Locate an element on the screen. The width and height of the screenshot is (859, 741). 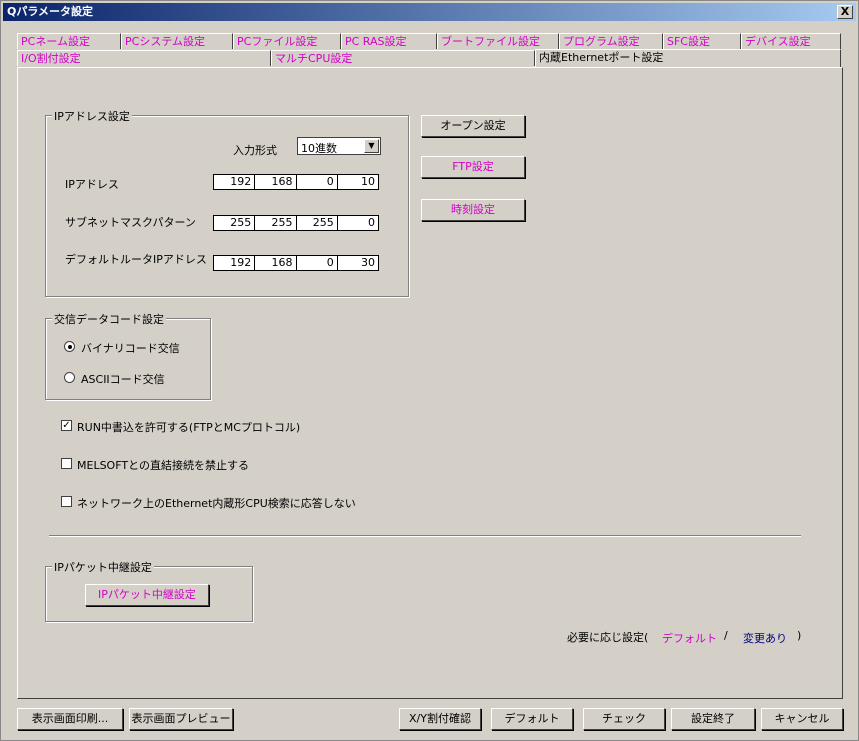
finish-settings-button: 設定終了 is located at coordinates (713, 719).